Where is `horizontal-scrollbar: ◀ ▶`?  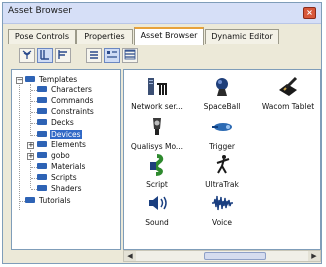
horizontal-scrollbar: ◀ ▶ is located at coordinates (222, 256).